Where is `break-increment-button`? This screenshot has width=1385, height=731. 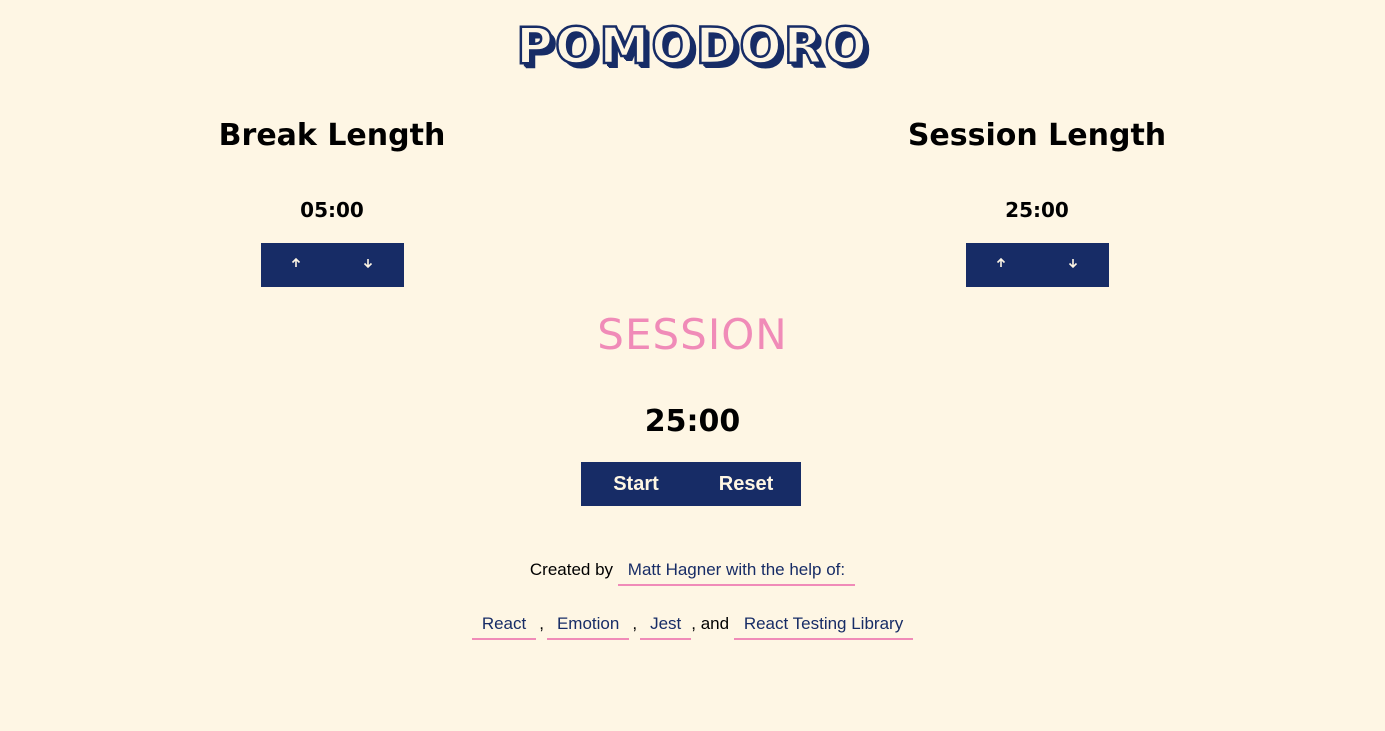
break-increment-button is located at coordinates (297, 265).